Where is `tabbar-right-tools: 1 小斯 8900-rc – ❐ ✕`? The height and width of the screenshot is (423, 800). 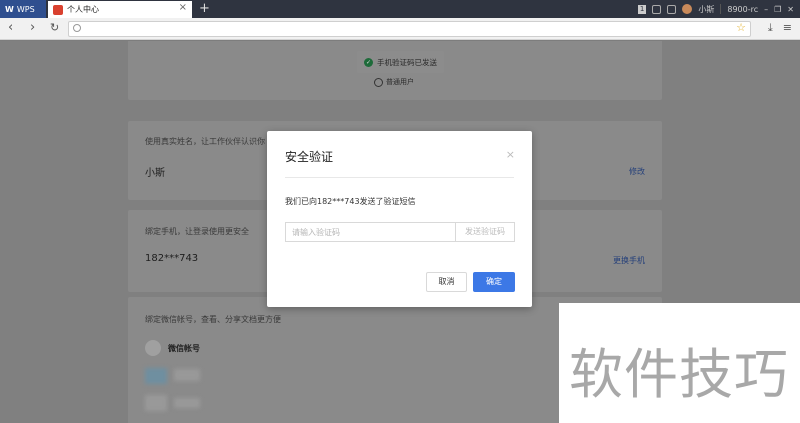 tabbar-right-tools: 1 小斯 8900-rc – ❐ ✕ is located at coordinates (718, 9).